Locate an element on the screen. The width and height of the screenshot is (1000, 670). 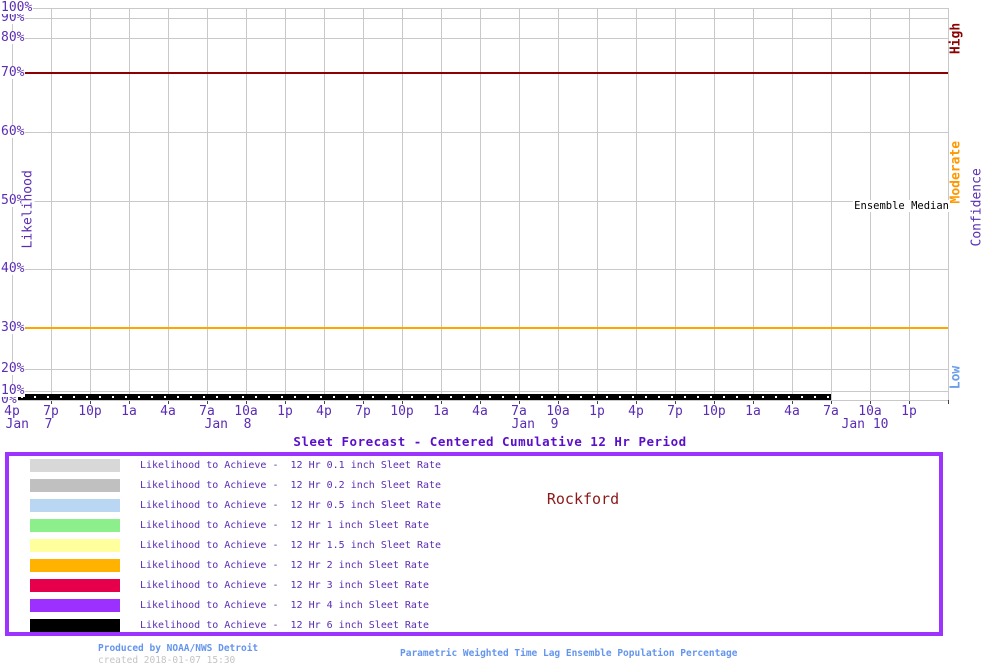
hourly-point-markers is located at coordinates (420, 397).